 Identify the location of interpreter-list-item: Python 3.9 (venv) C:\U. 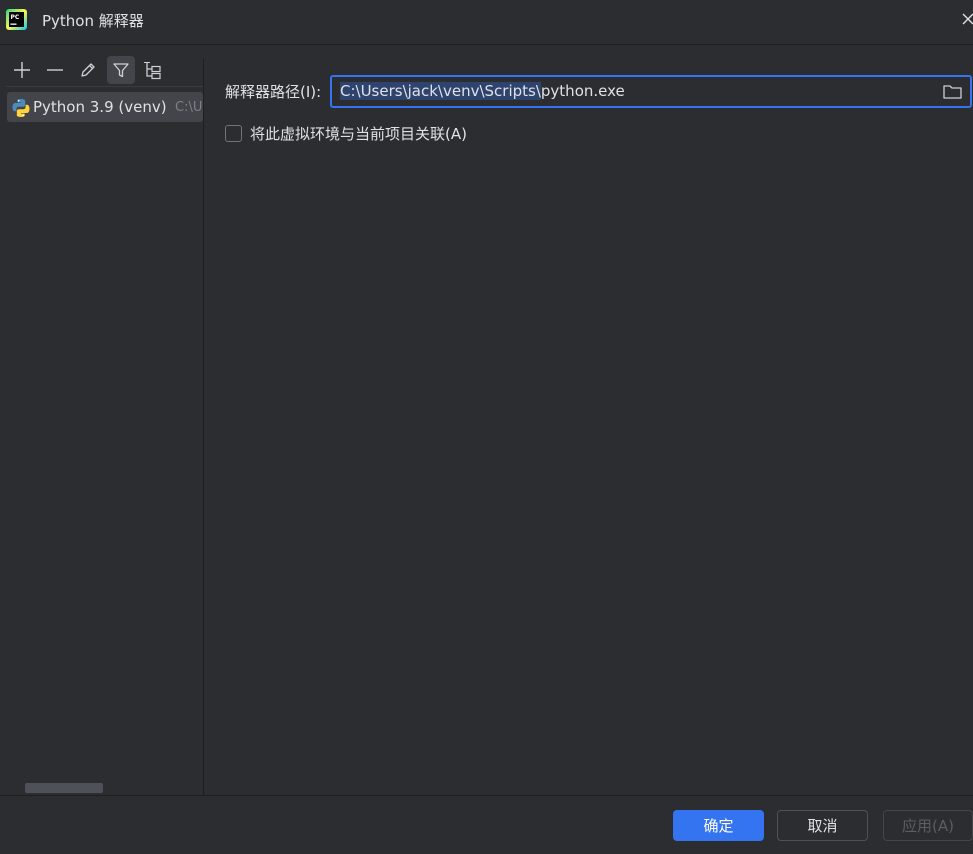
(105, 107).